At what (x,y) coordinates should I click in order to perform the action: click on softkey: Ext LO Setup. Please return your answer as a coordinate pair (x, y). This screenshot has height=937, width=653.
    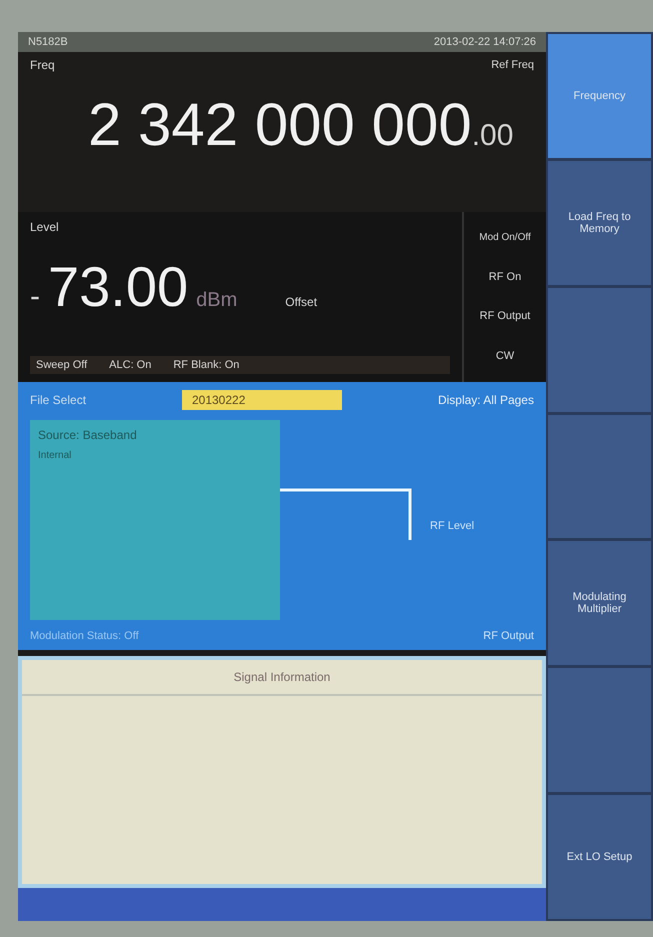
    Looking at the image, I should click on (599, 857).